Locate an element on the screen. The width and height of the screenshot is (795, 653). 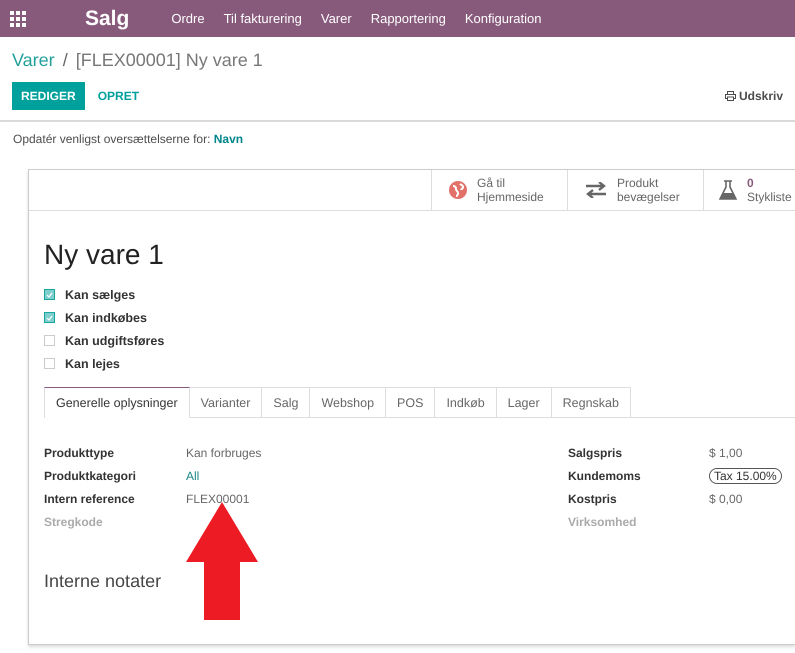
stat-button: Gå til Hjemmeside is located at coordinates (499, 190).